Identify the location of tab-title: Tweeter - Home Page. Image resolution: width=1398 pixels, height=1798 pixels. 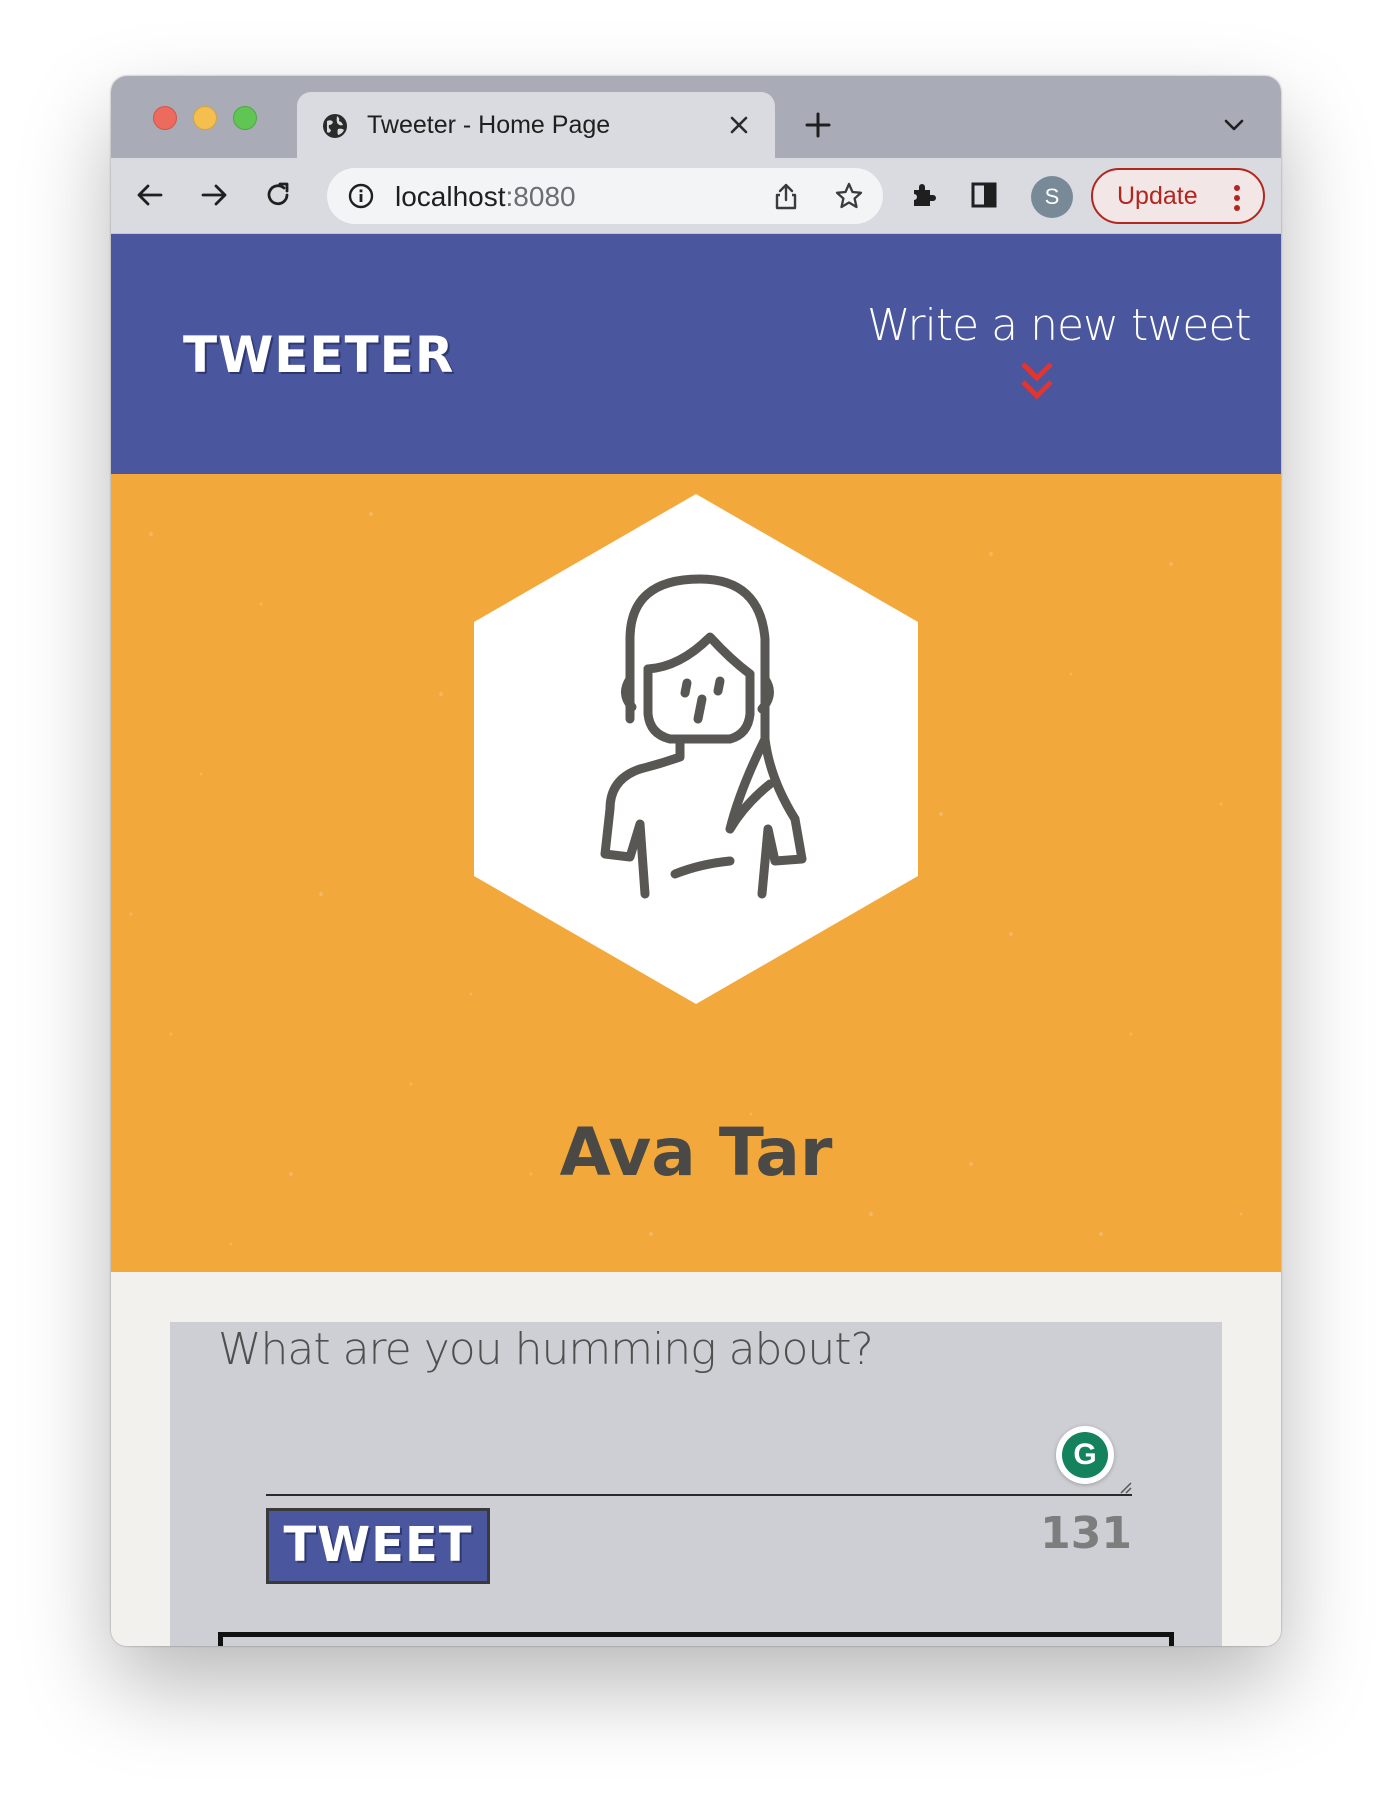
(489, 125).